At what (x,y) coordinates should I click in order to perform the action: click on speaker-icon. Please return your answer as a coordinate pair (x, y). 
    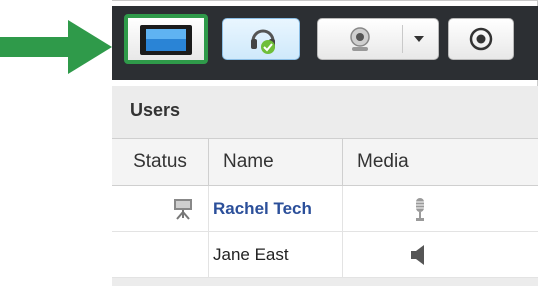
    Looking at the image, I should click on (417, 255).